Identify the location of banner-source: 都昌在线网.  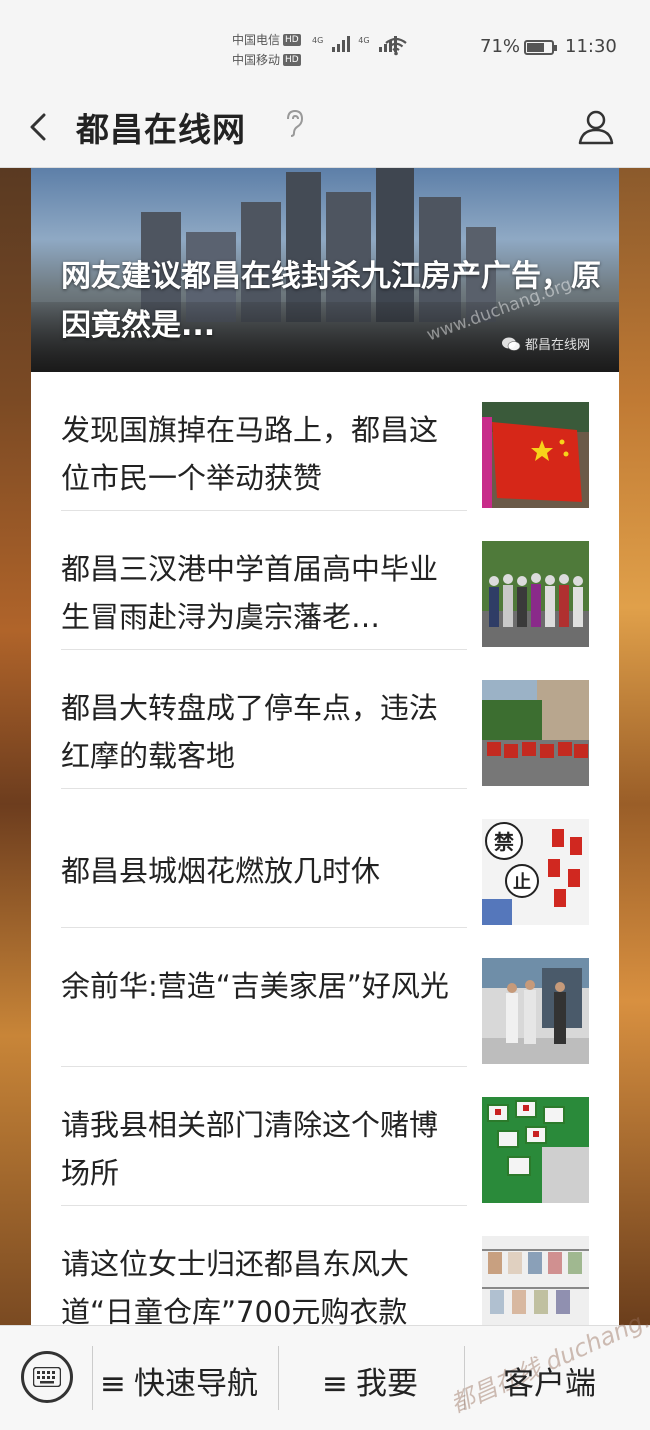
(545, 343).